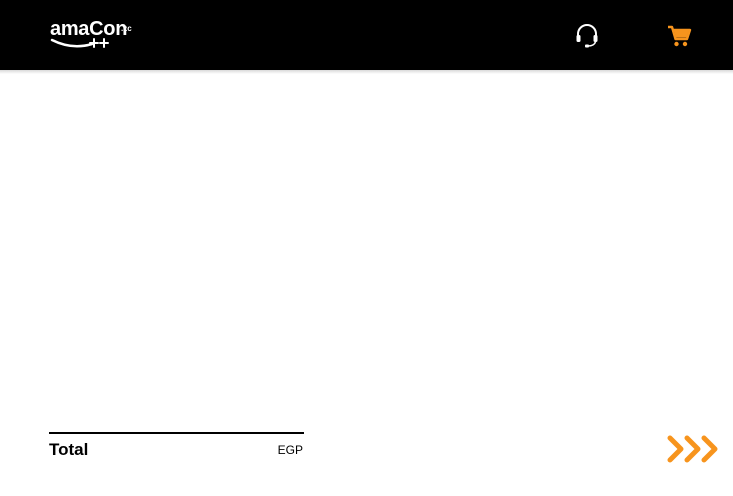 Image resolution: width=733 pixels, height=496 pixels. I want to click on top-header: amaCon .zc, so click(366, 35).